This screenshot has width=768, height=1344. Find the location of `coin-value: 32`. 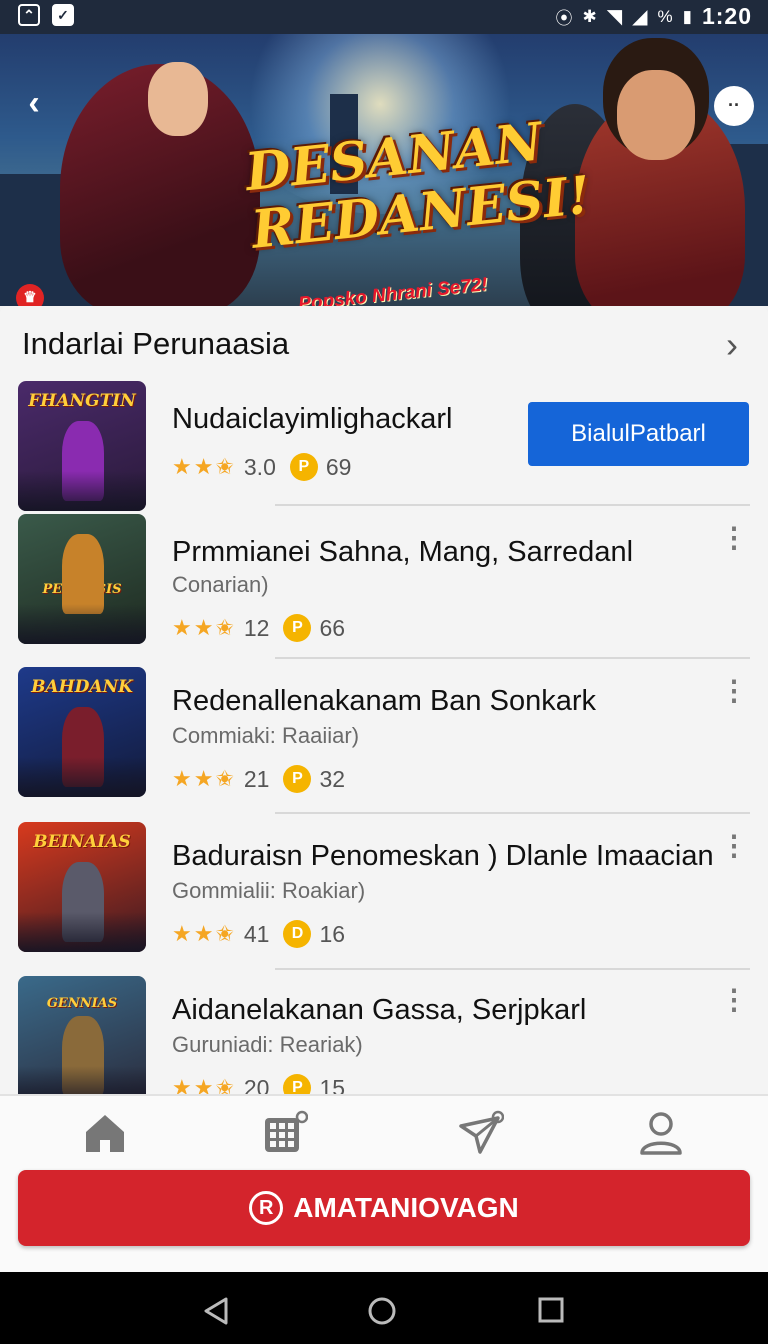

coin-value: 32 is located at coordinates (332, 778).